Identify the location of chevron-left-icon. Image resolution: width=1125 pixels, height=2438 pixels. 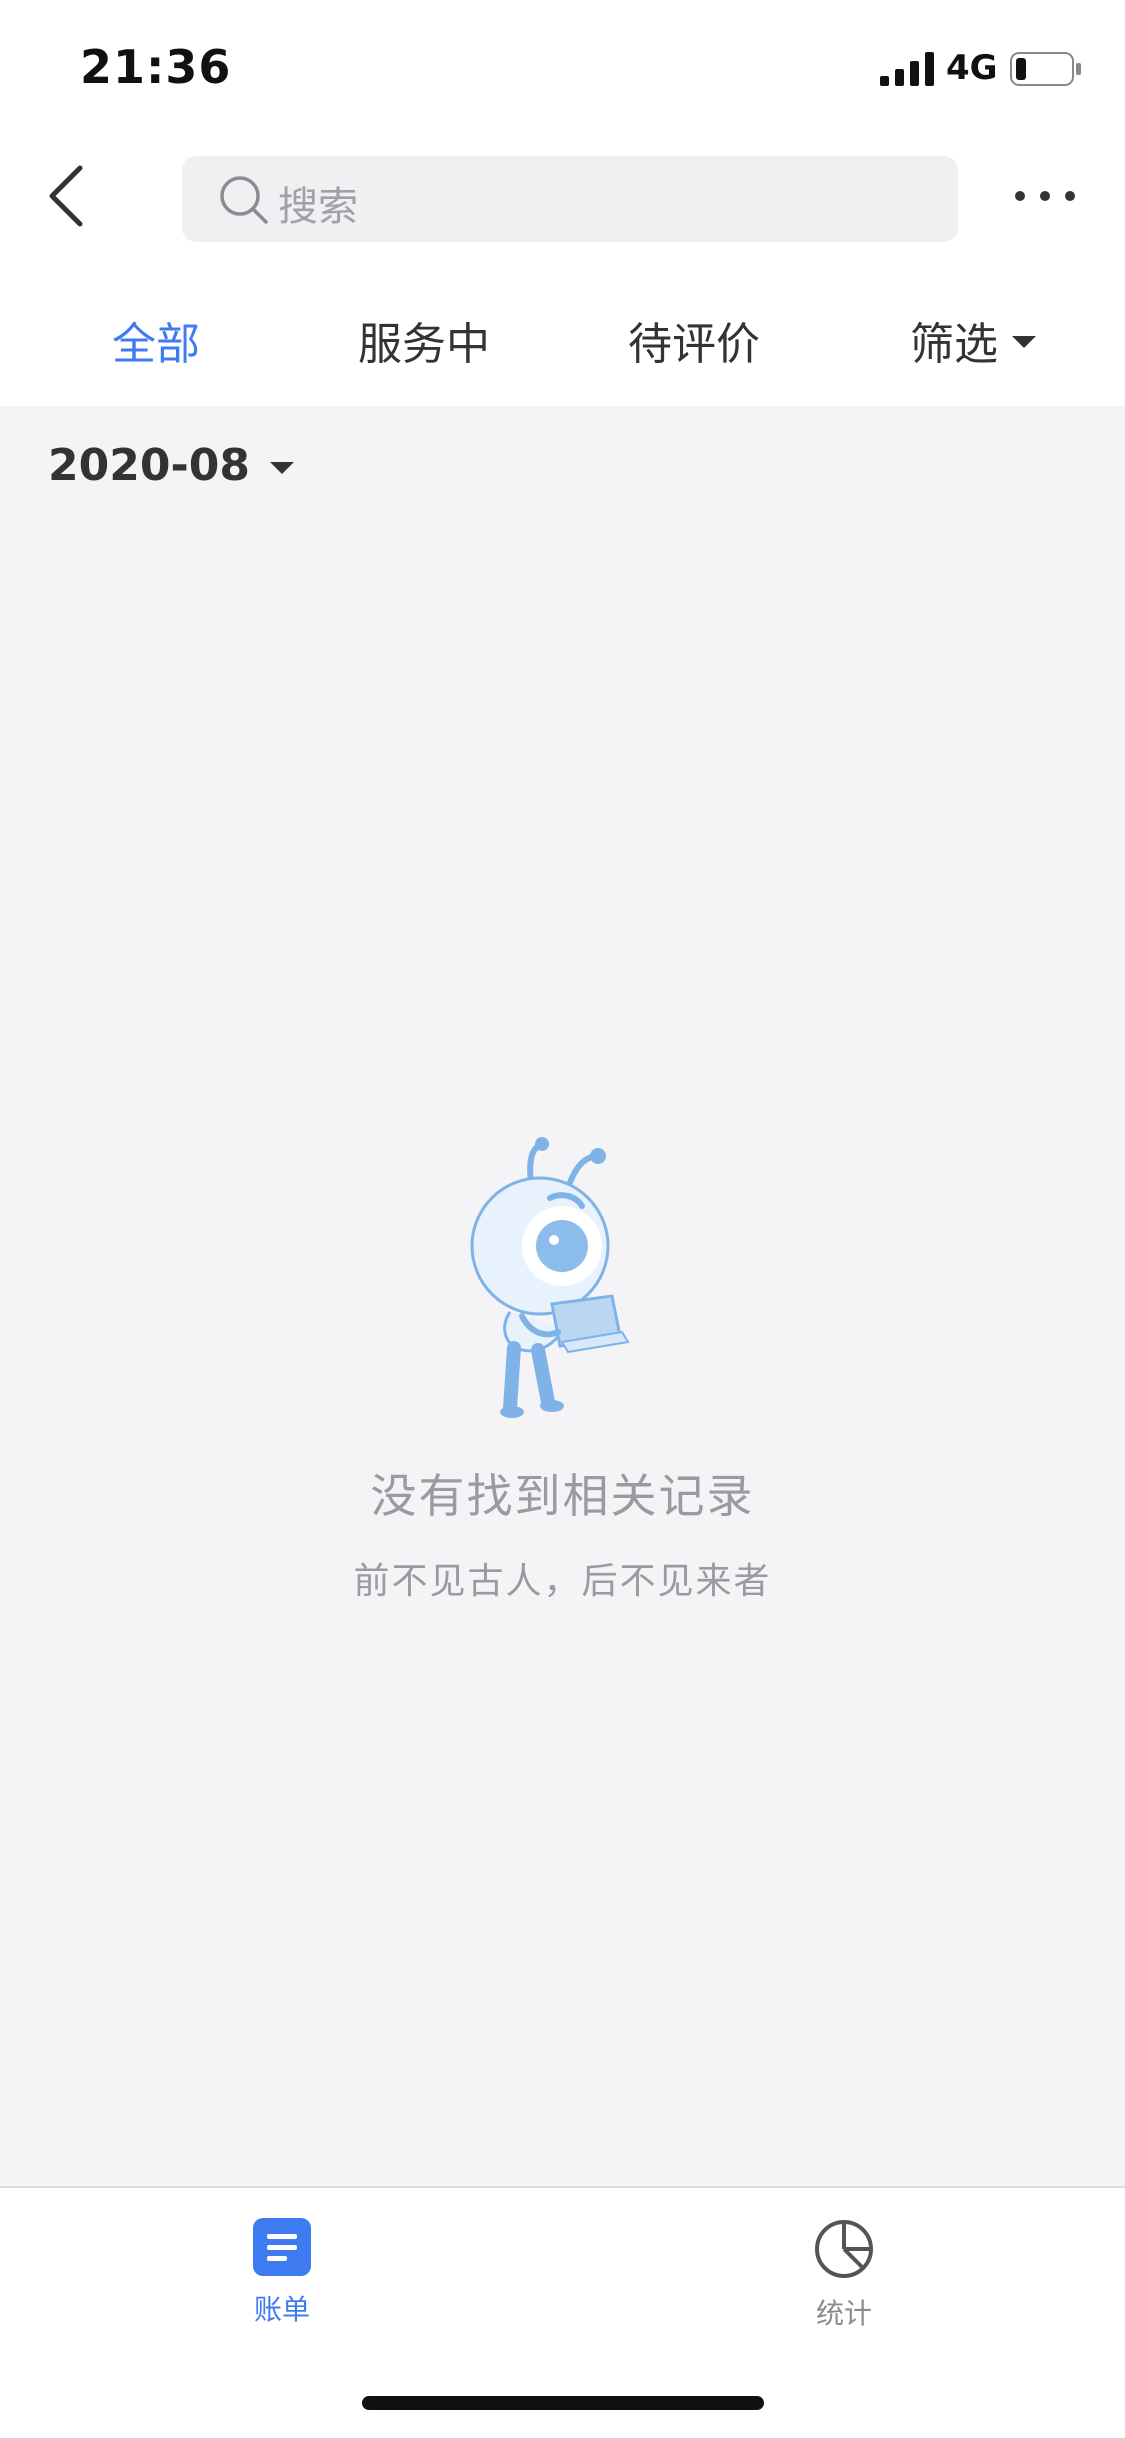
(66, 196).